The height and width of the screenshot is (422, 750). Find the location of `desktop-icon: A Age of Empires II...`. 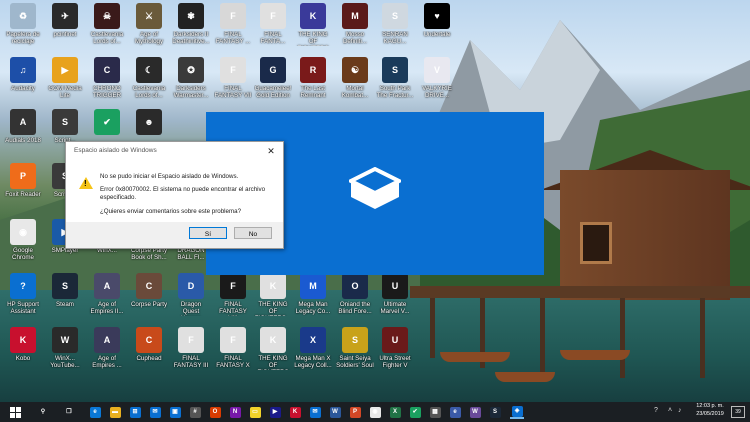

desktop-icon: A Age of Empires II... is located at coordinates (107, 298).